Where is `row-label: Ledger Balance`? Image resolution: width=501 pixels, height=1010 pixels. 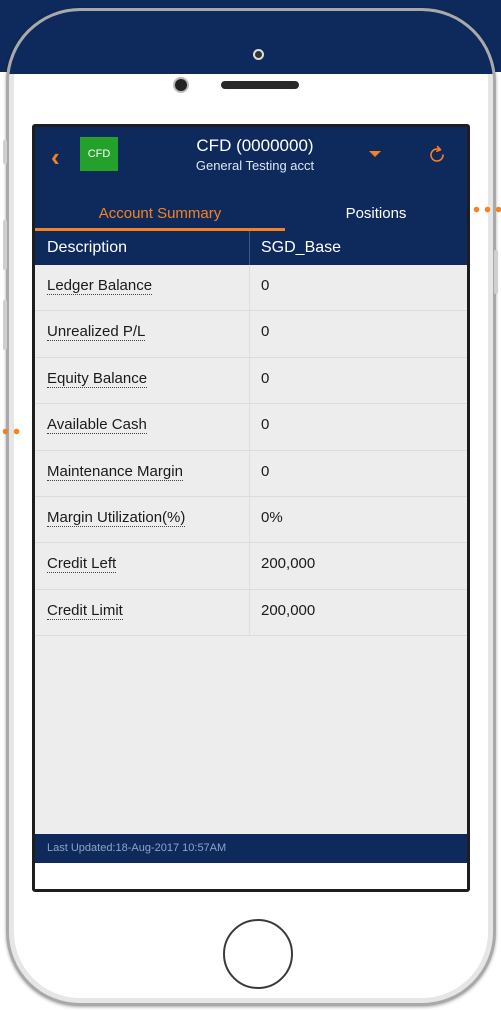 row-label: Ledger Balance is located at coordinates (100, 286).